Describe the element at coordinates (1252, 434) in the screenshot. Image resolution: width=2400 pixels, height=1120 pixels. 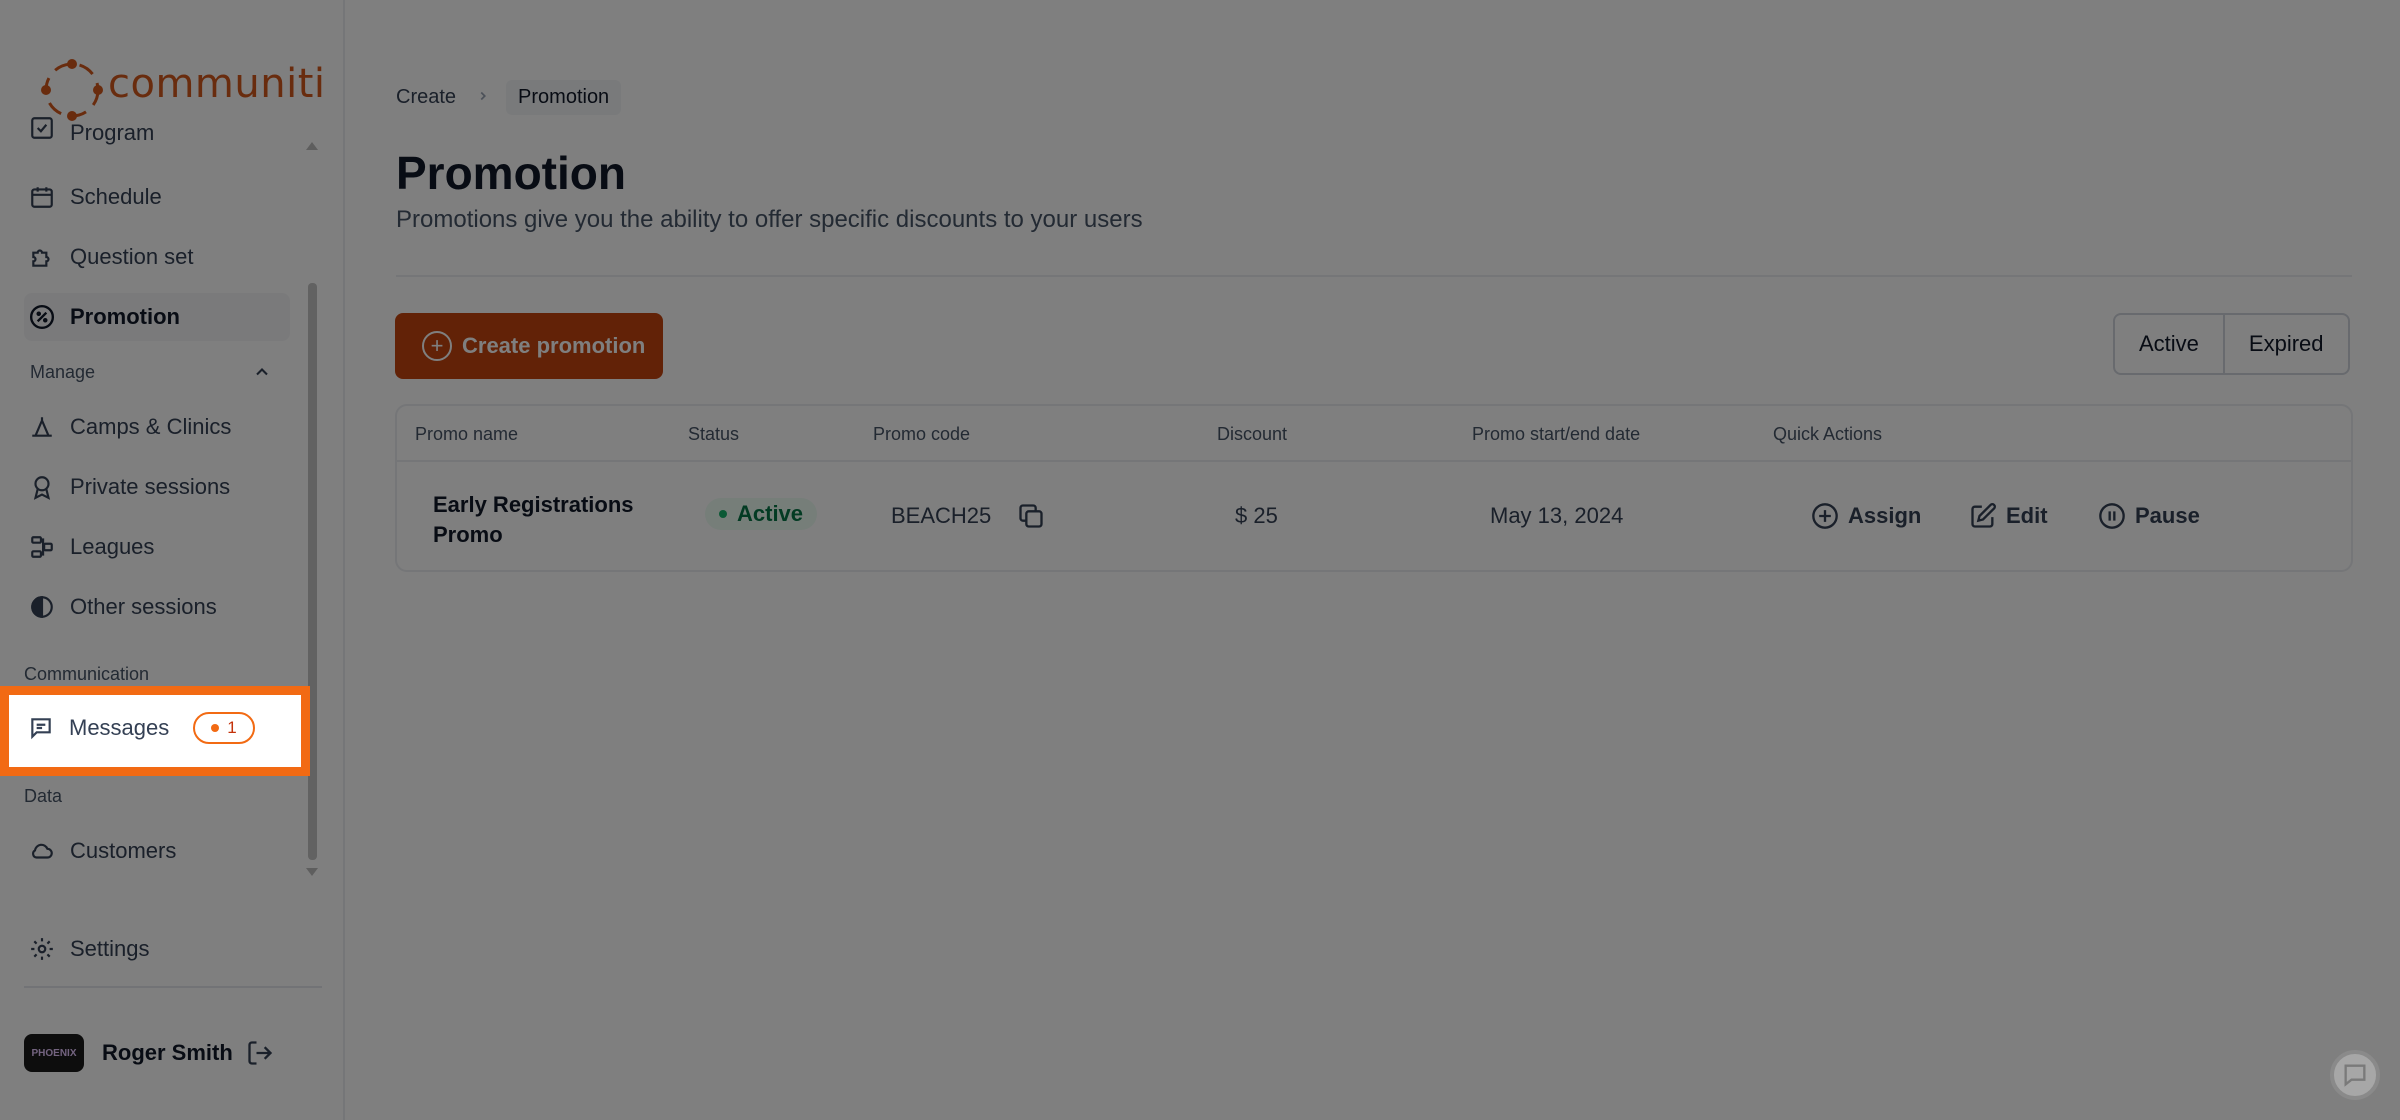
I see `column-header-discount: Discount` at that location.